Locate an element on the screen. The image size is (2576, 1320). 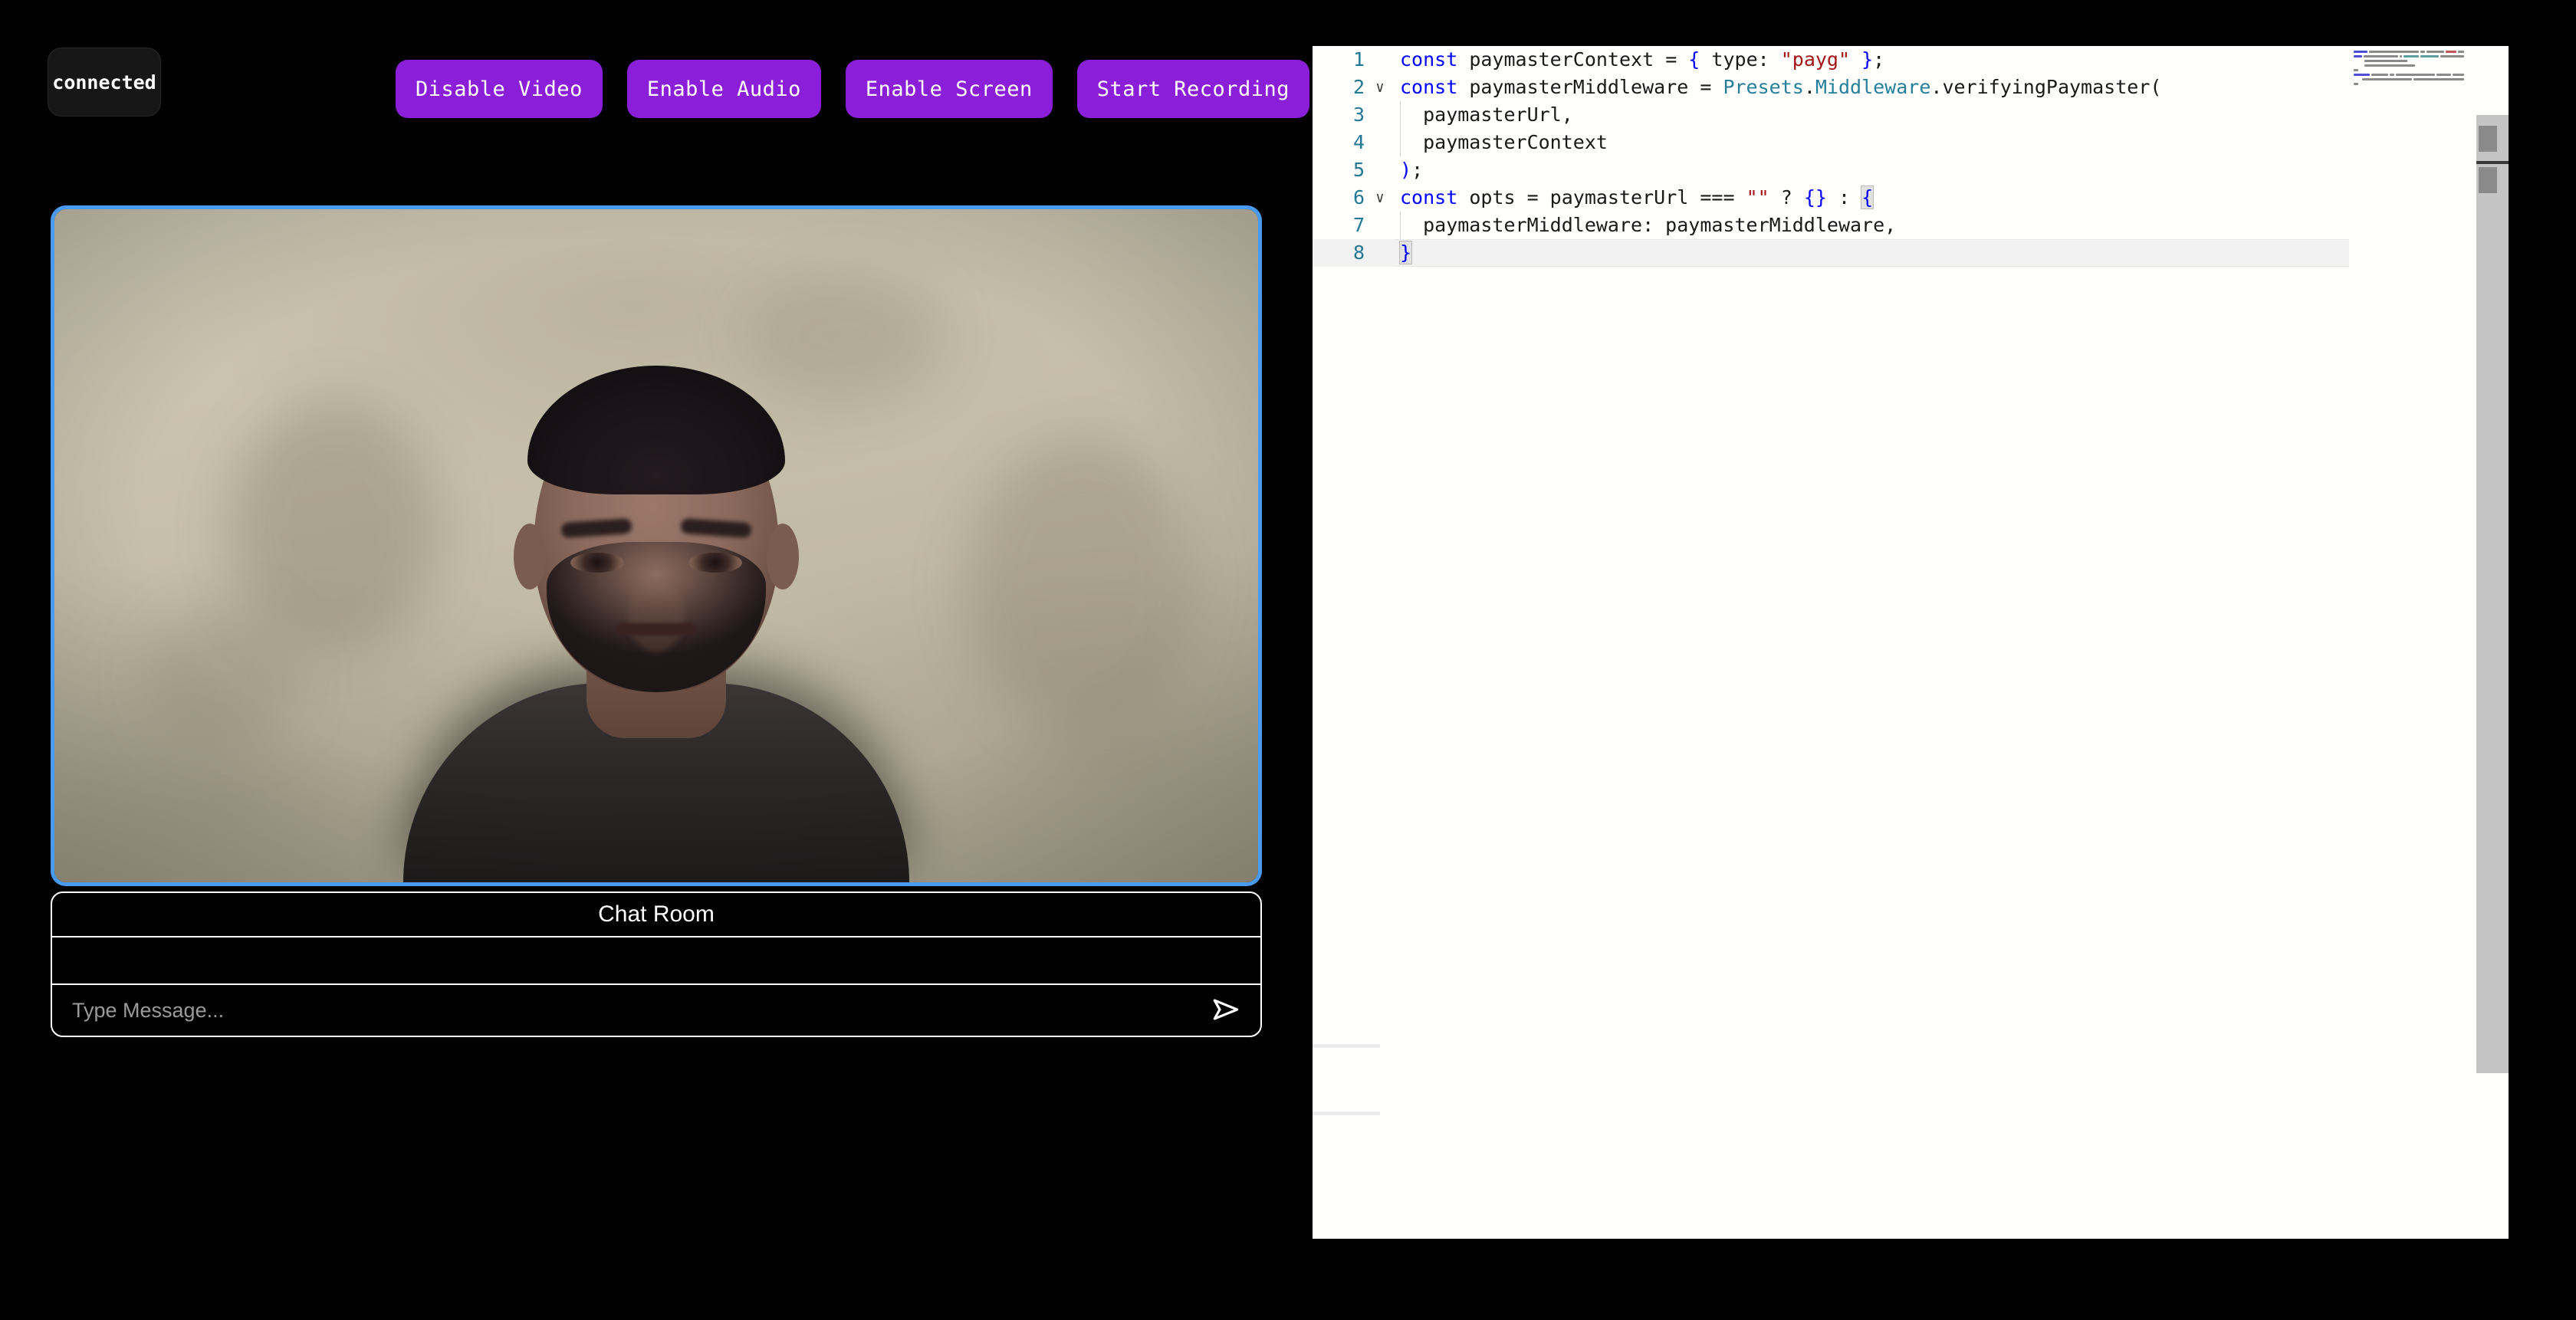
chat-message-input is located at coordinates (634, 1010).